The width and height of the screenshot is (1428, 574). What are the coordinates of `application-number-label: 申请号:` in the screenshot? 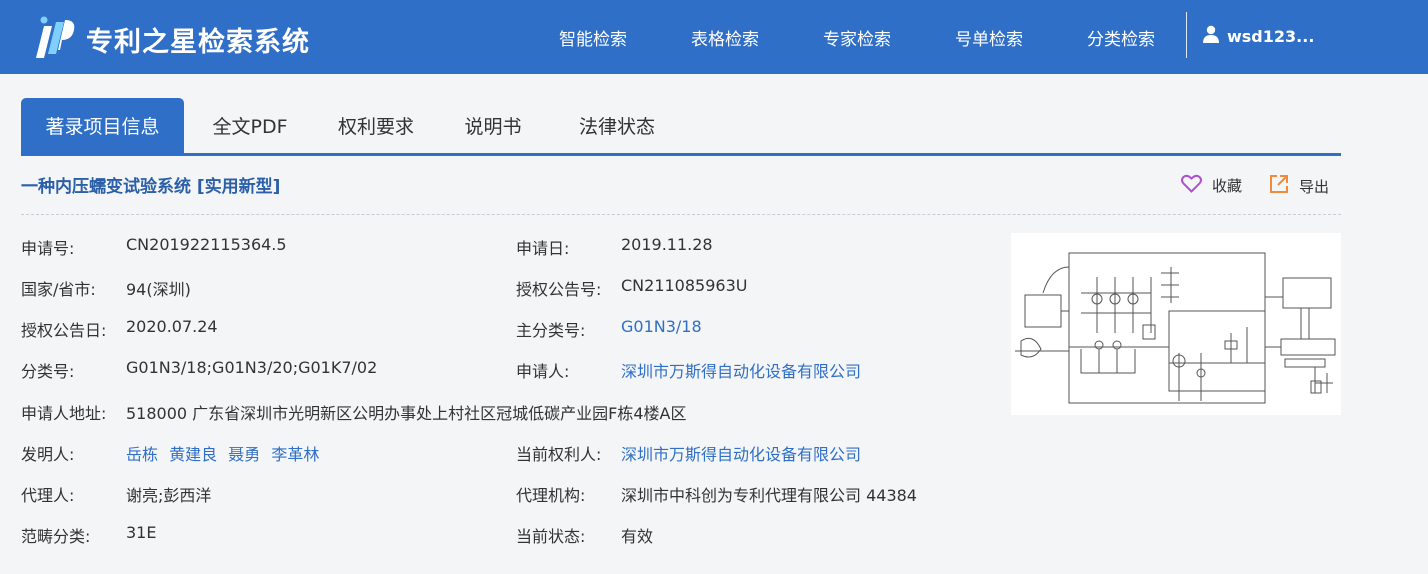 It's located at (48, 248).